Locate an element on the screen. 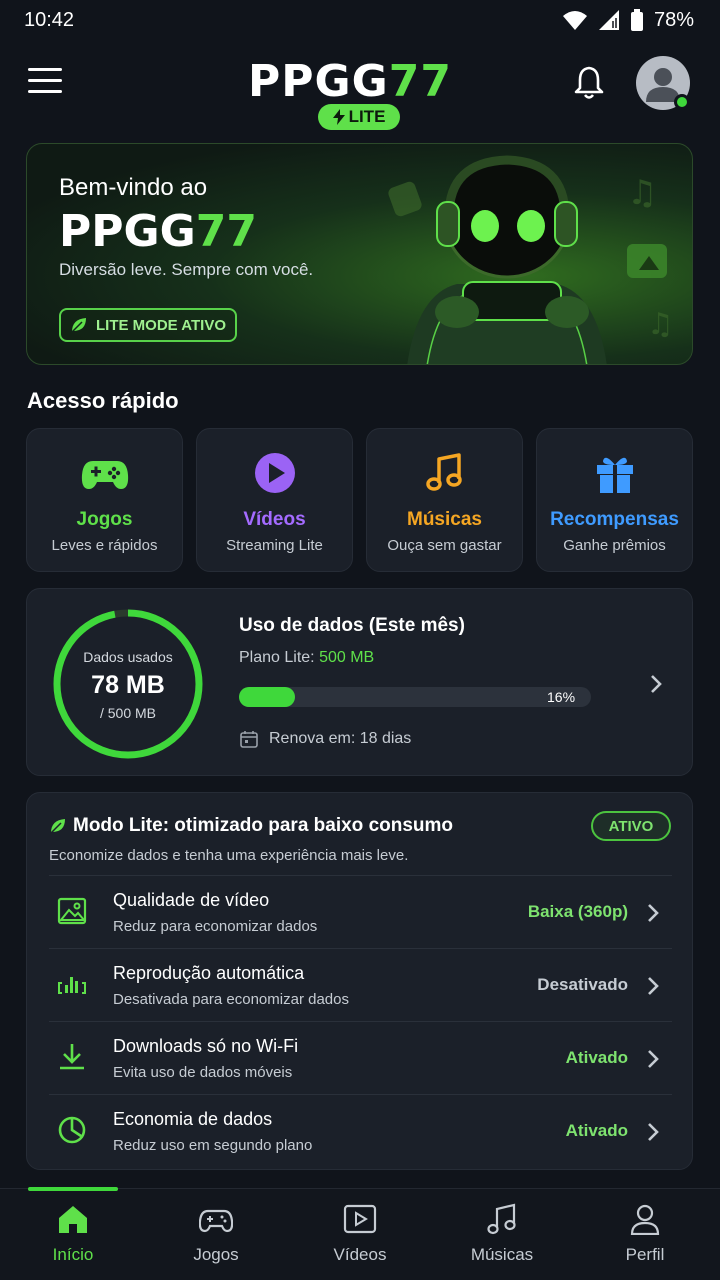 This screenshot has height=1280, width=720. setting-title: Qualidade de vídeo is located at coordinates (191, 900).